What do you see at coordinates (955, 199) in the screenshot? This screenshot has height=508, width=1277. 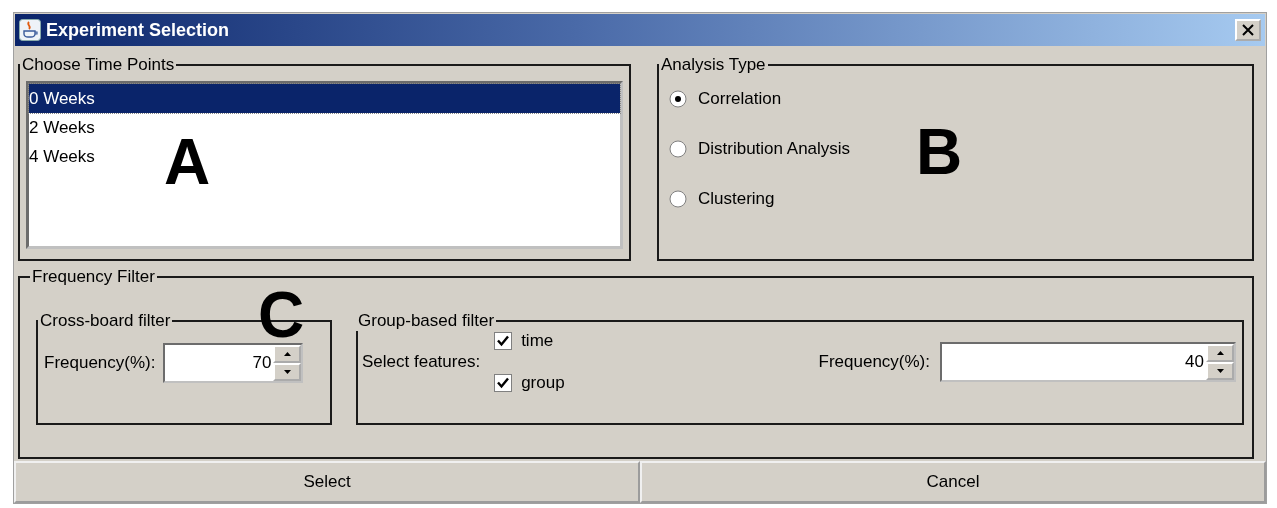 I see `radio-option: Clustering` at bounding box center [955, 199].